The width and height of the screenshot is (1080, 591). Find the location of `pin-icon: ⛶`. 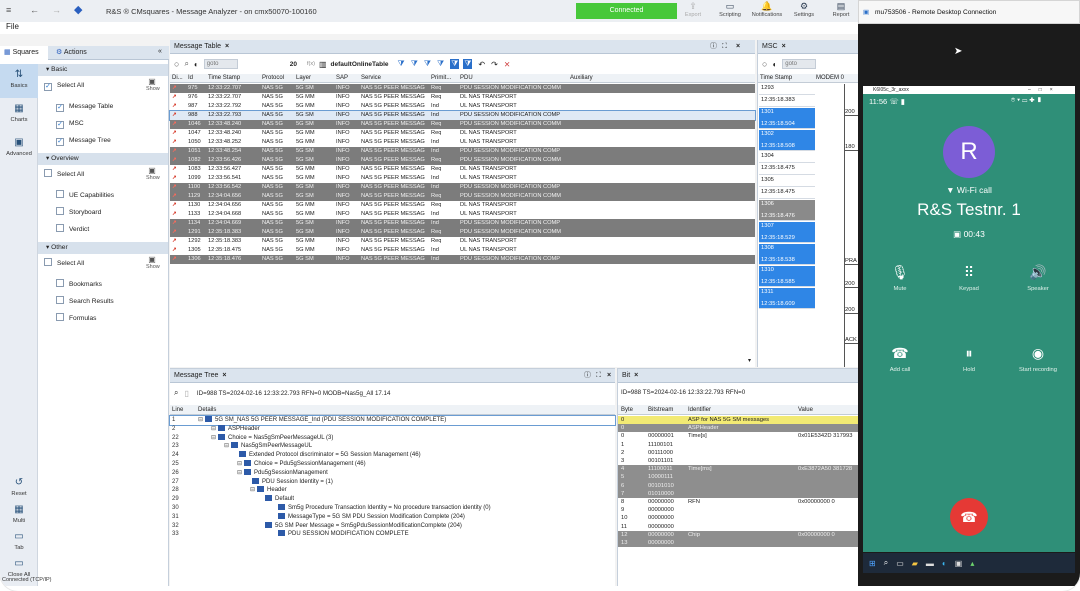

pin-icon: ⛶ is located at coordinates (724, 47).